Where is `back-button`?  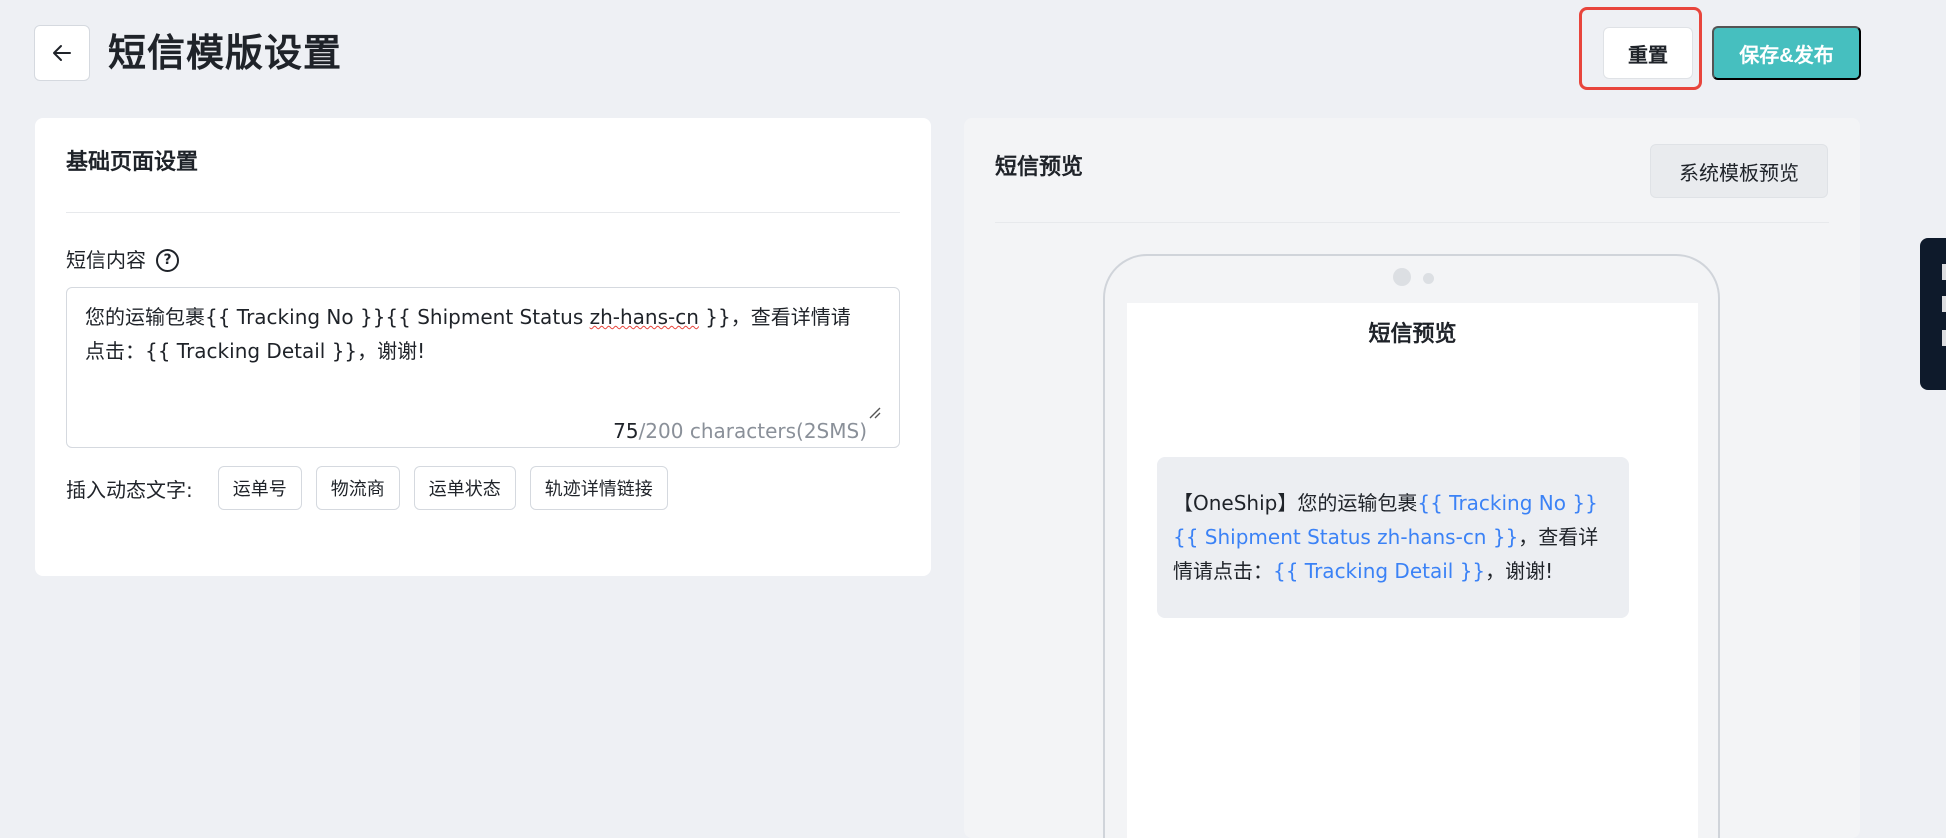 back-button is located at coordinates (62, 53).